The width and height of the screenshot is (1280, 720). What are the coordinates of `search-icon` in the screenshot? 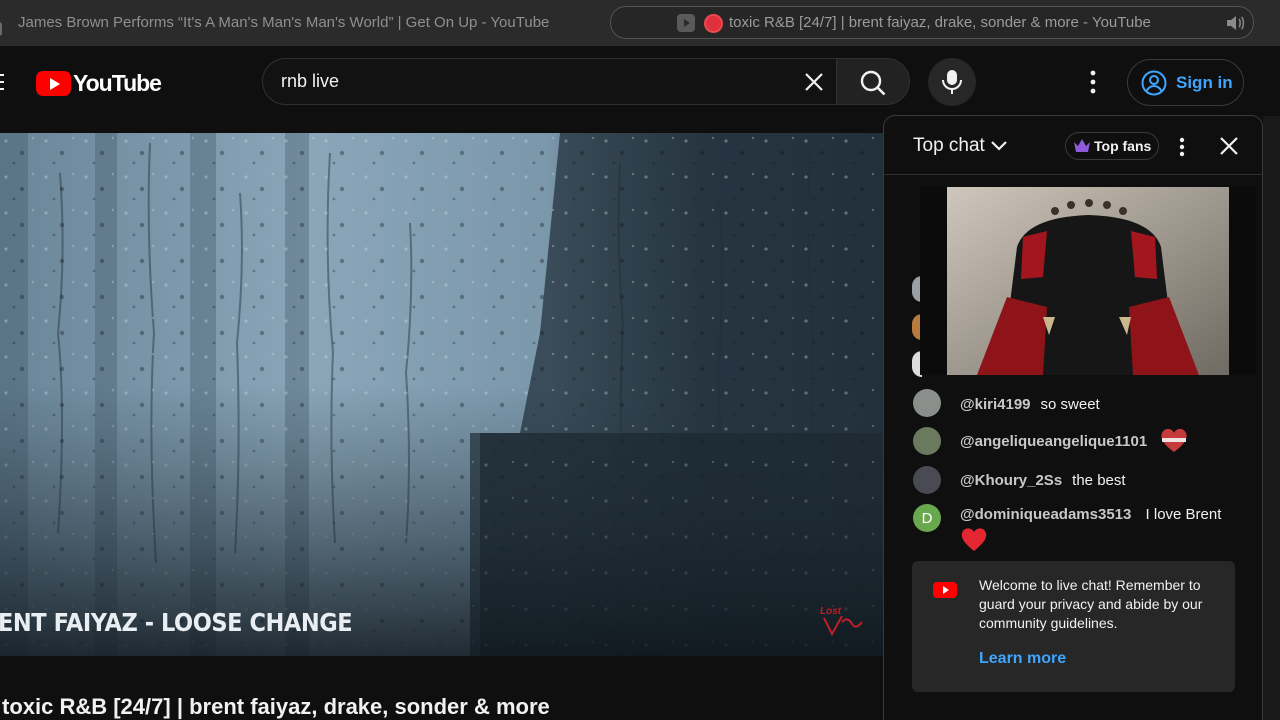 It's located at (873, 83).